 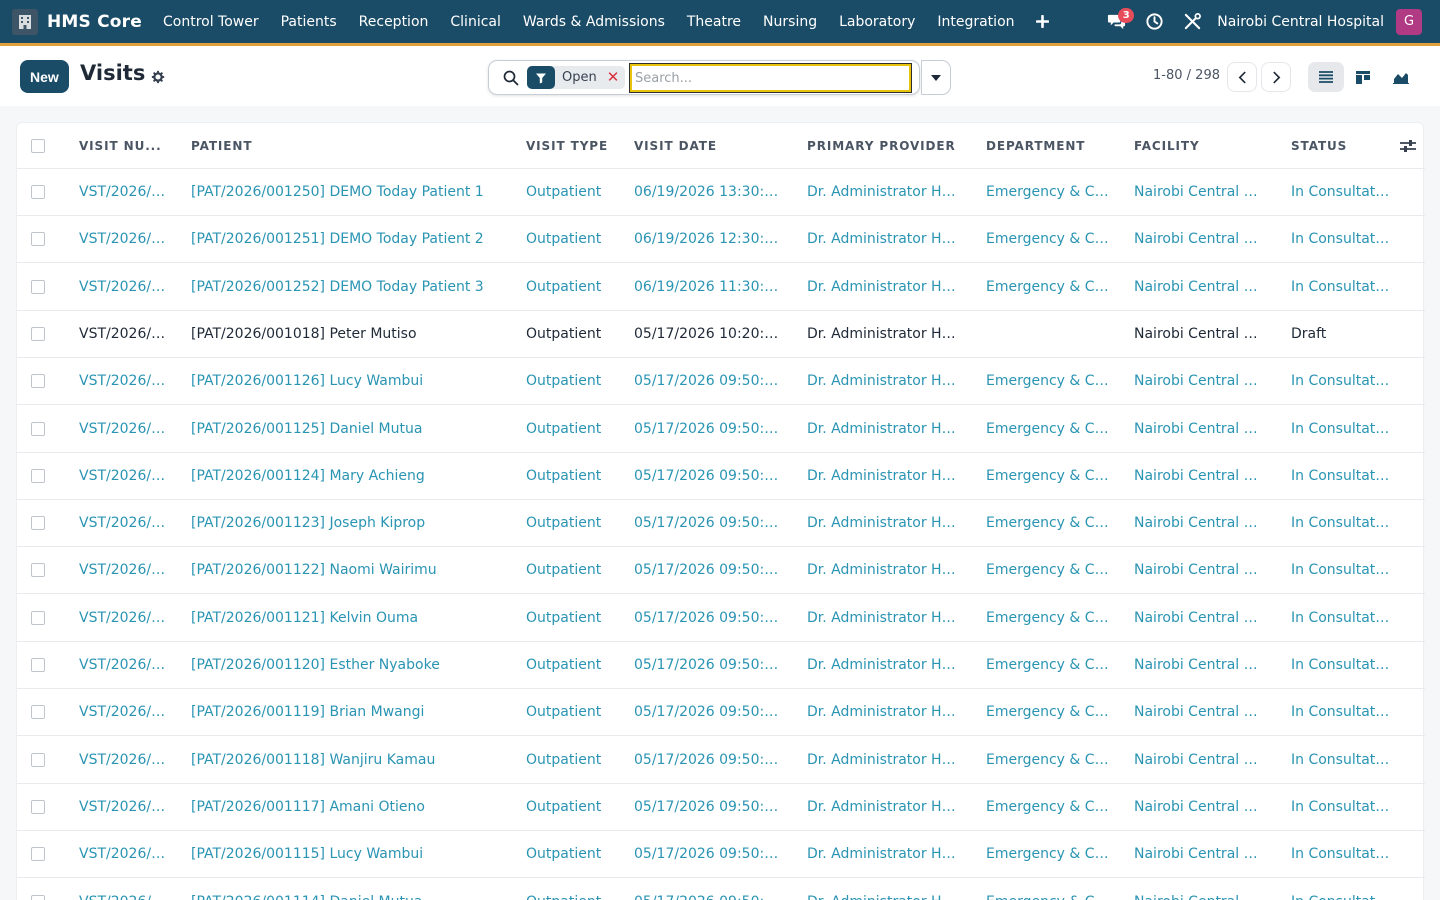 I want to click on column-patient: PATIENT, so click(x=347, y=145).